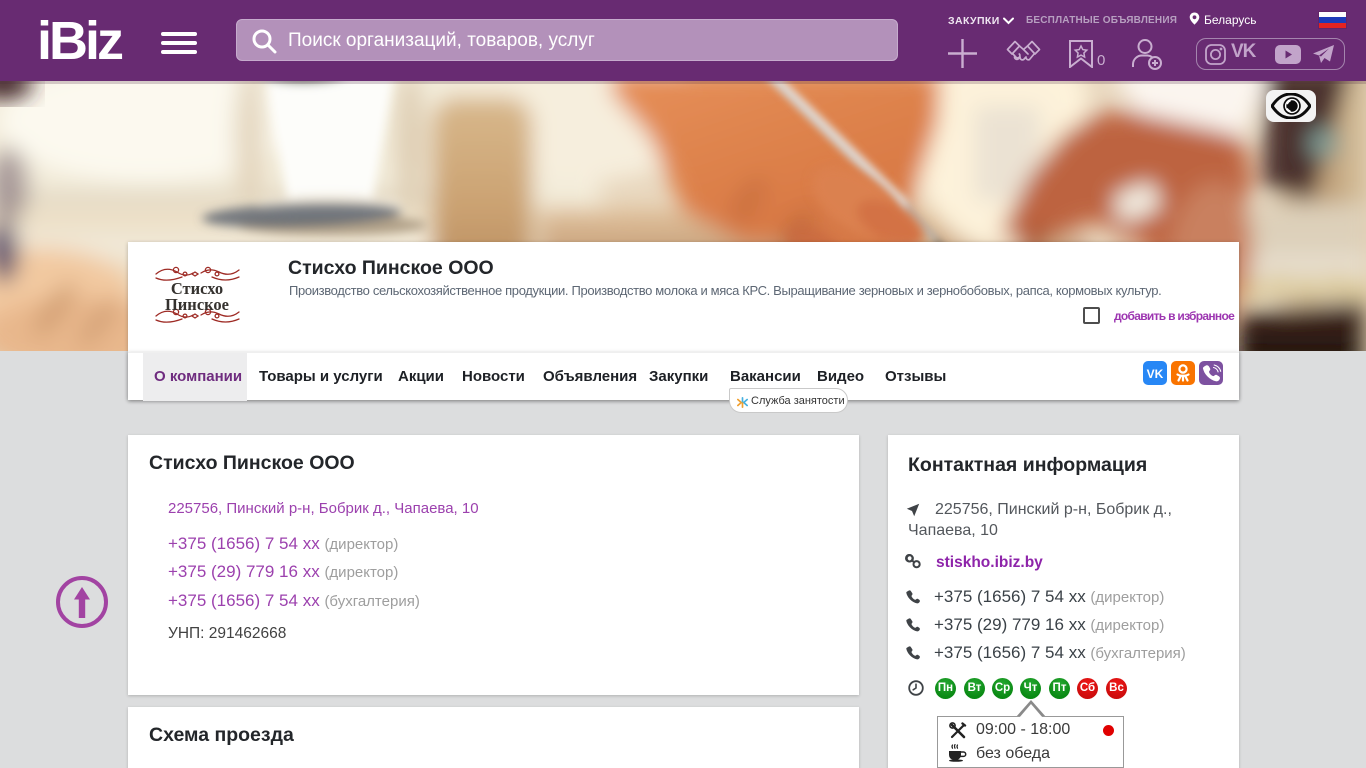  What do you see at coordinates (1155, 374) in the screenshot?
I see `svg-text: VK` at bounding box center [1155, 374].